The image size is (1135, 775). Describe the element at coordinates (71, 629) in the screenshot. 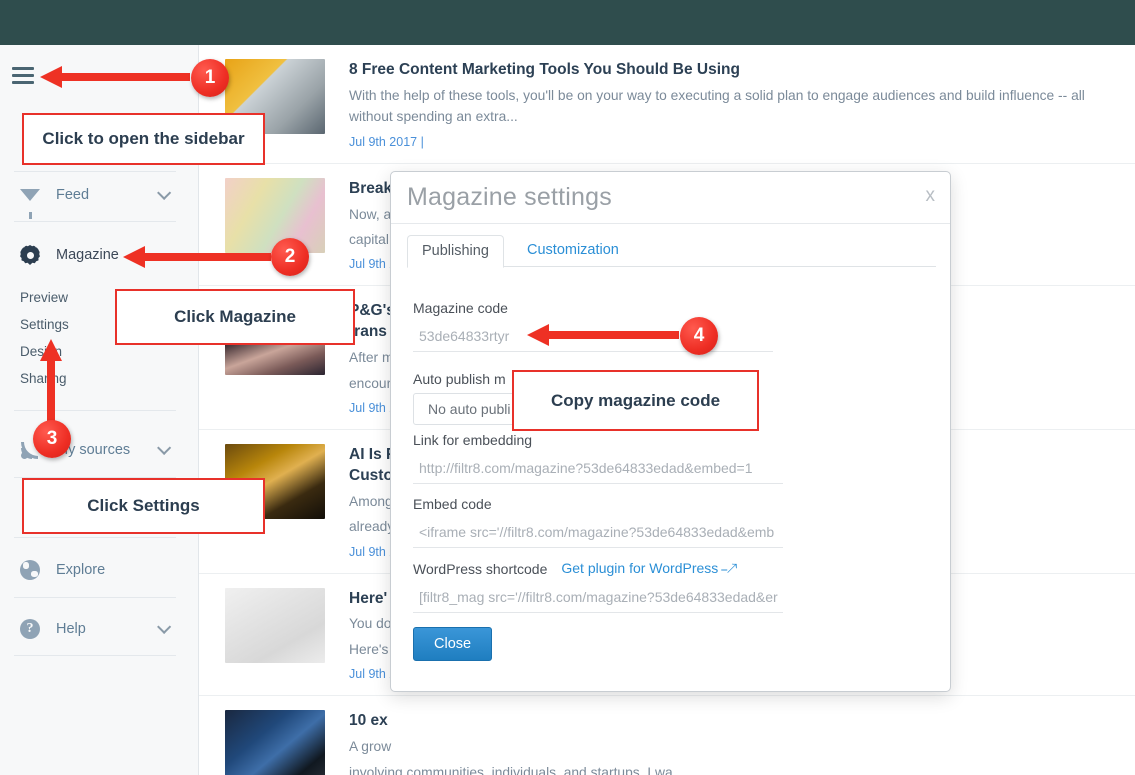

I see `sidebar-item-label: Help` at that location.